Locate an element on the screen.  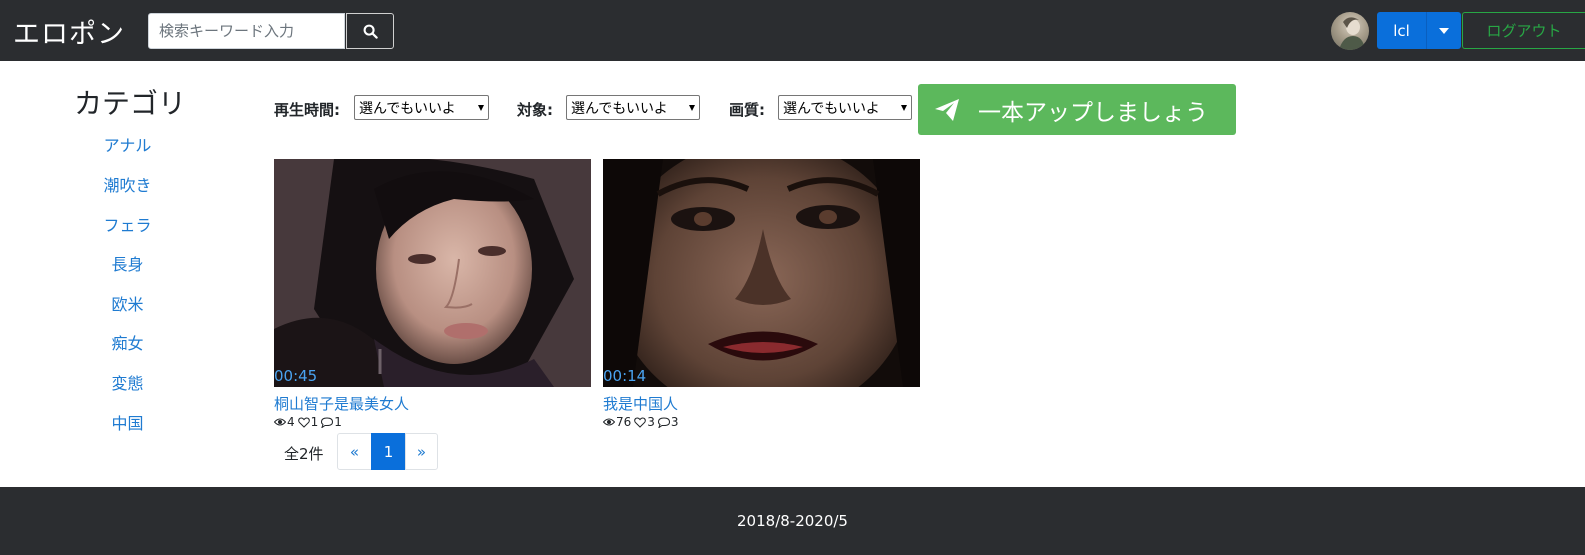
sidebar-item-anal: アナル is located at coordinates (127, 144).